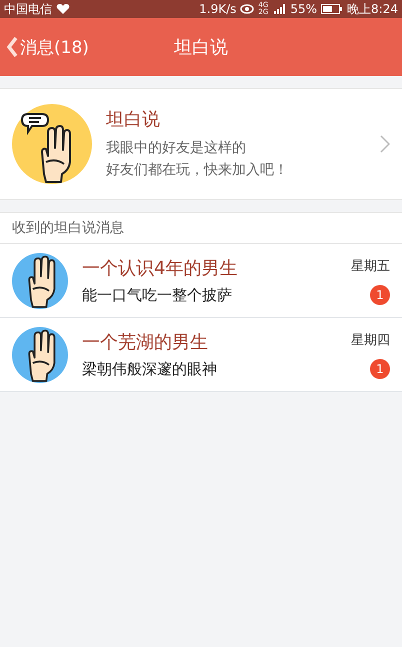 The image size is (402, 647). I want to click on page-title: 坦白说, so click(201, 47).